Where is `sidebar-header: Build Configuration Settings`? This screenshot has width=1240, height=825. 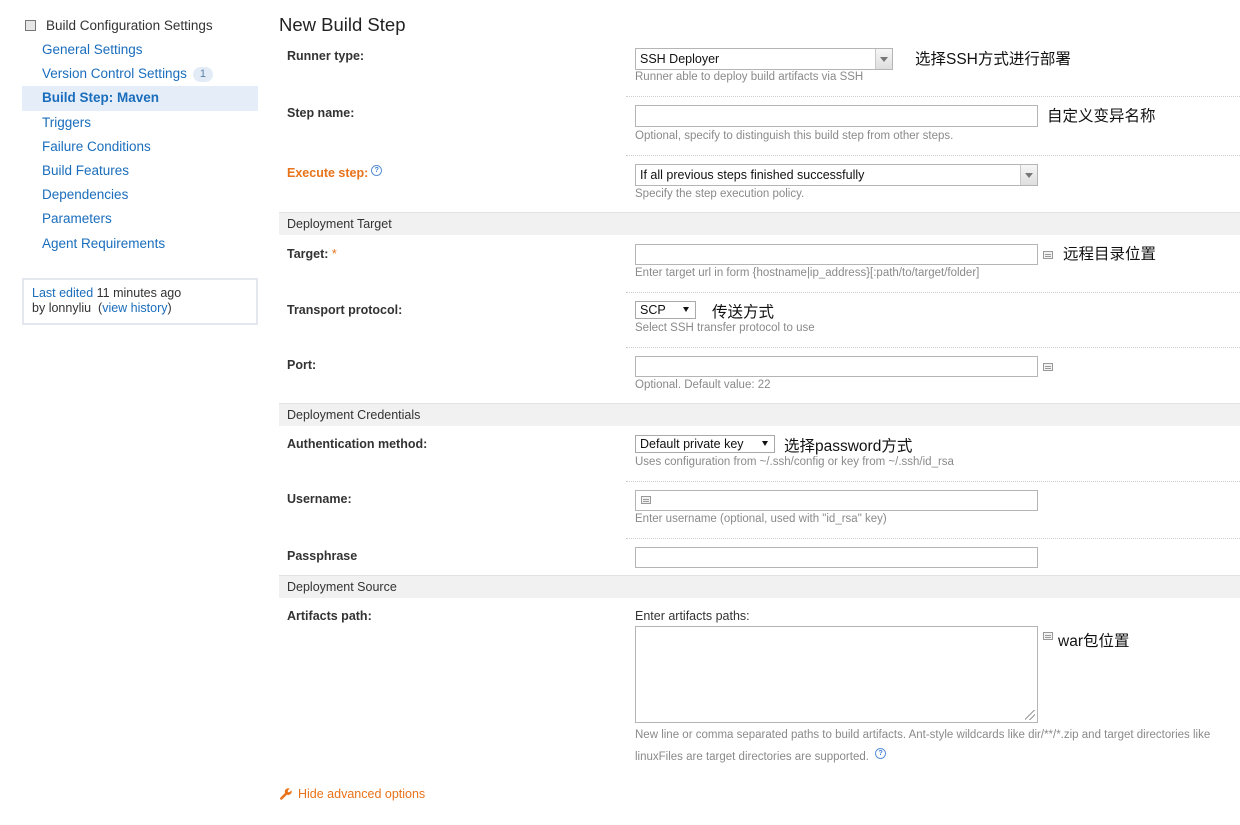
sidebar-header: Build Configuration Settings is located at coordinates (140, 25).